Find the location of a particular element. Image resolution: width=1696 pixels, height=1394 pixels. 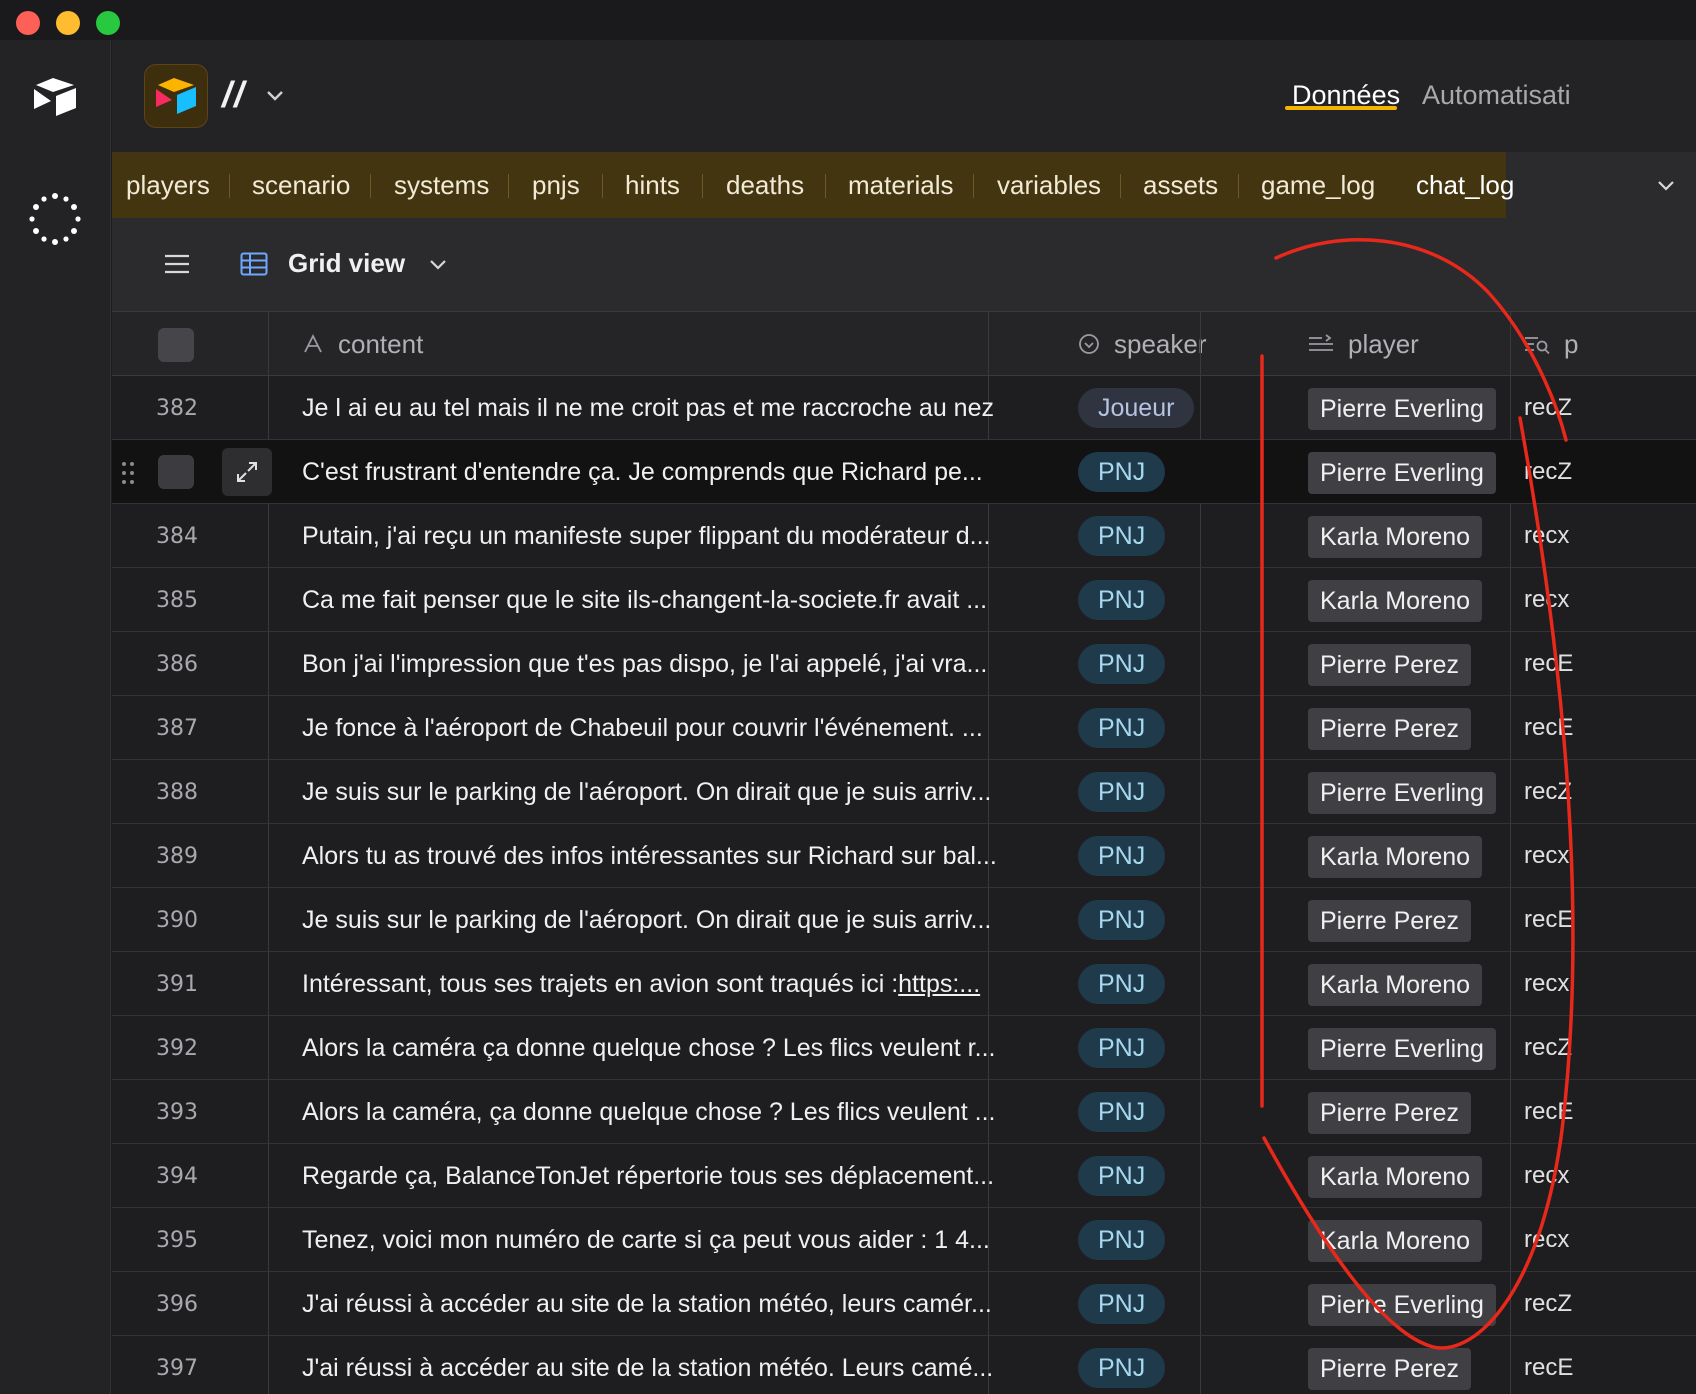

tab-assets: assets is located at coordinates (1180, 185).